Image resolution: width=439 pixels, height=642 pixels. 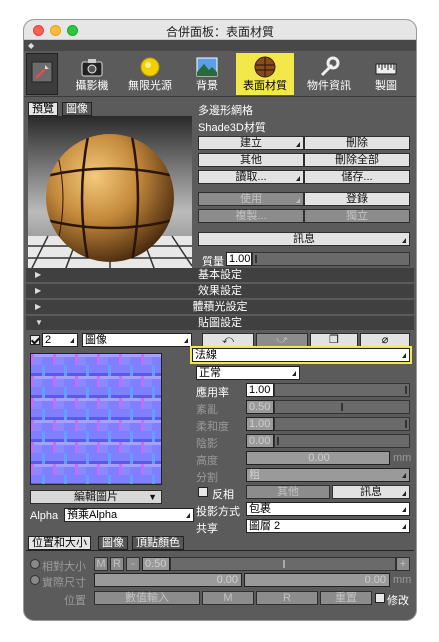 I want to click on plus-button: +, so click(x=403, y=564).